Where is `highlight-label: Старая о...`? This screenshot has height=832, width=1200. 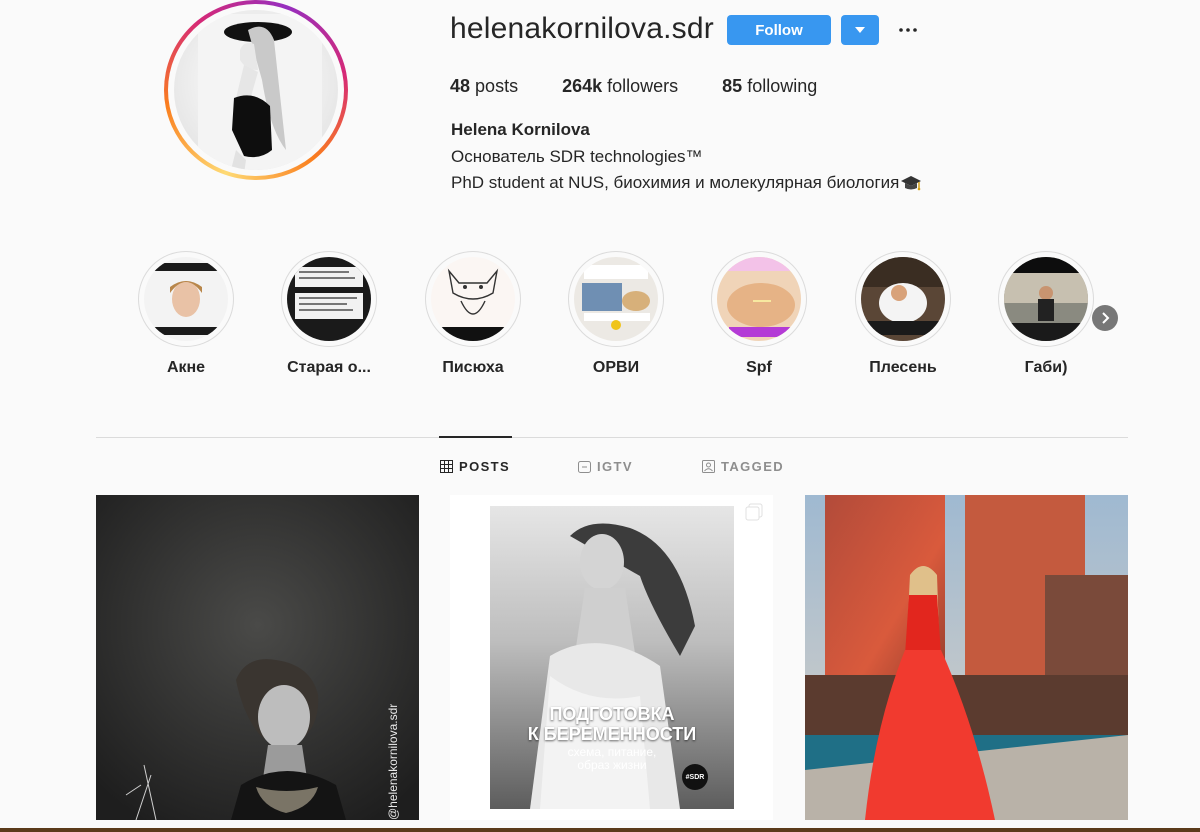
highlight-label: Старая о... is located at coordinates (329, 367).